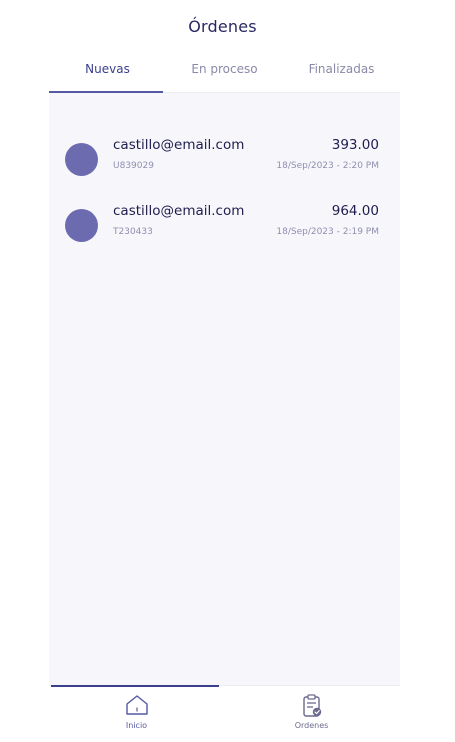 This screenshot has height=742, width=455. What do you see at coordinates (136, 725) in the screenshot?
I see `nav-label-inicio: Inicio` at bounding box center [136, 725].